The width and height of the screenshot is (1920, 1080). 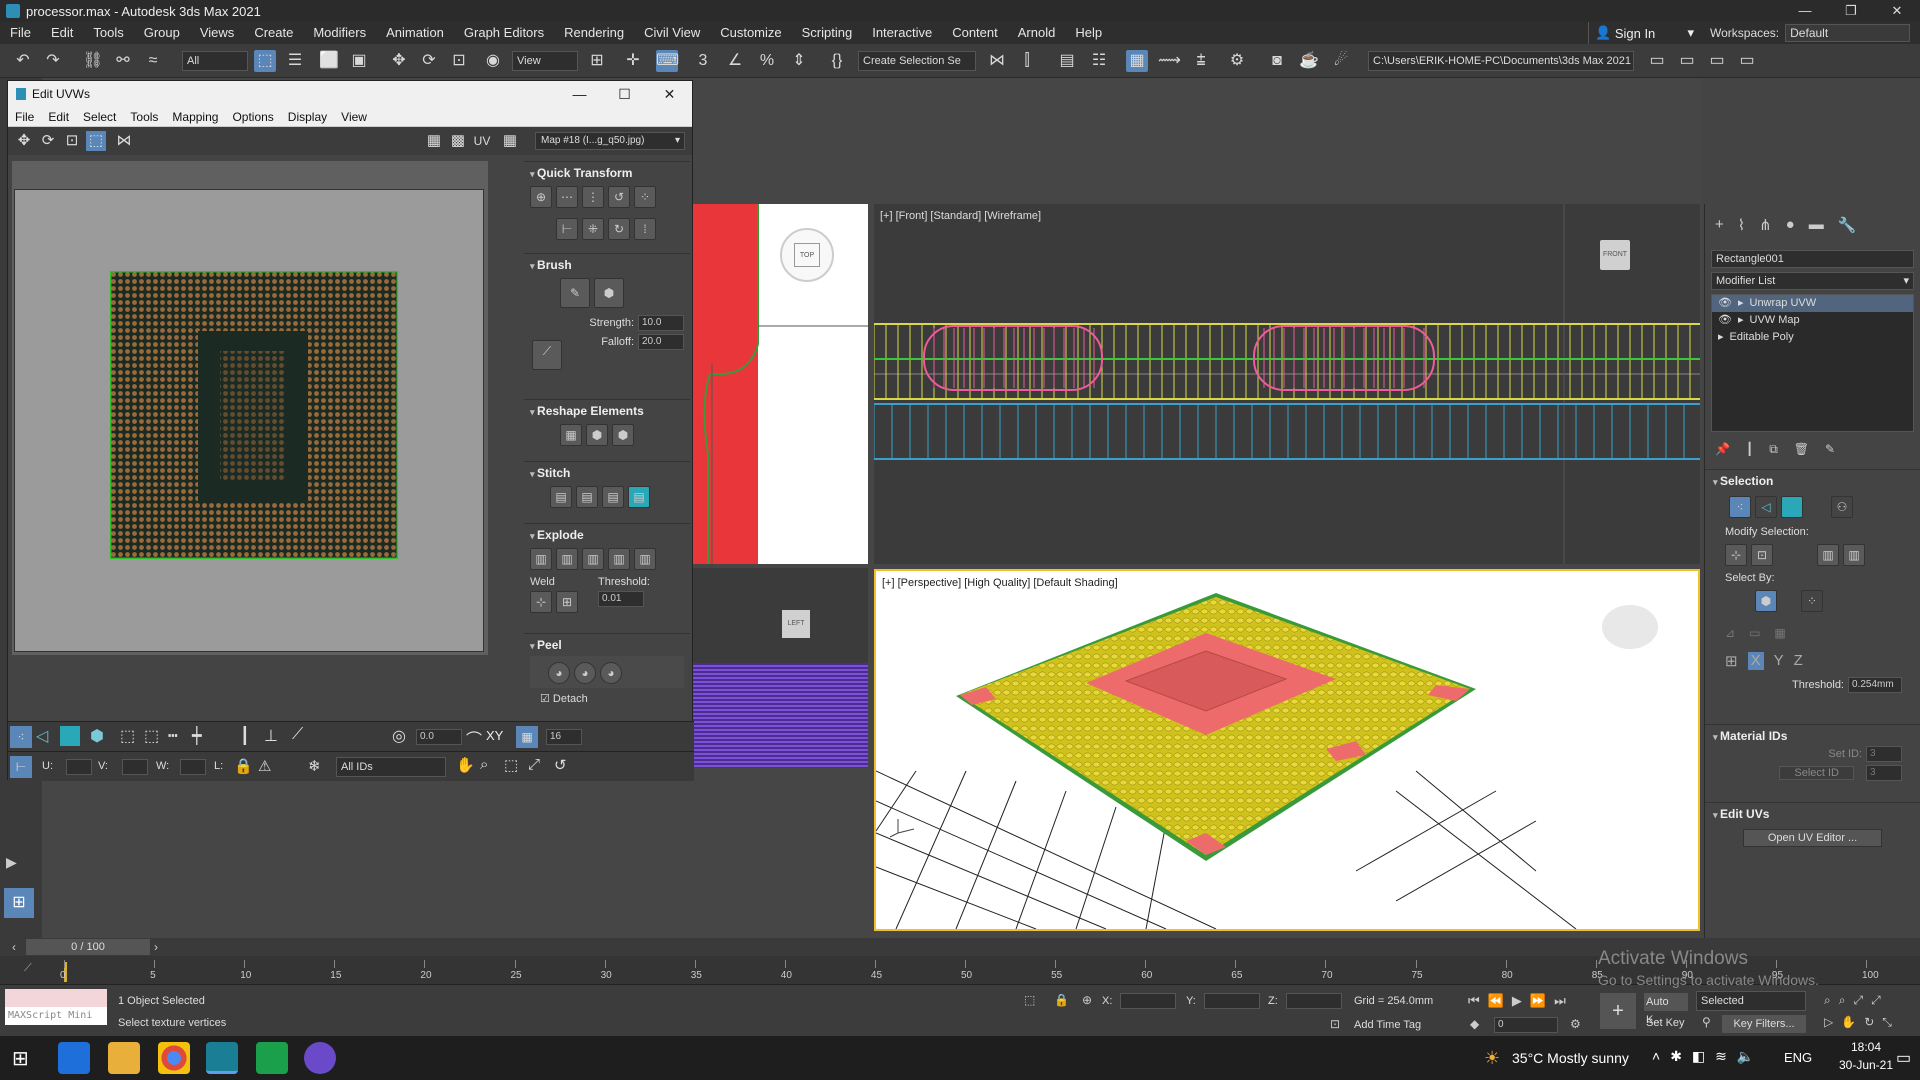 What do you see at coordinates (197, 736) in the screenshot?
I see `ring-icon: ┿` at bounding box center [197, 736].